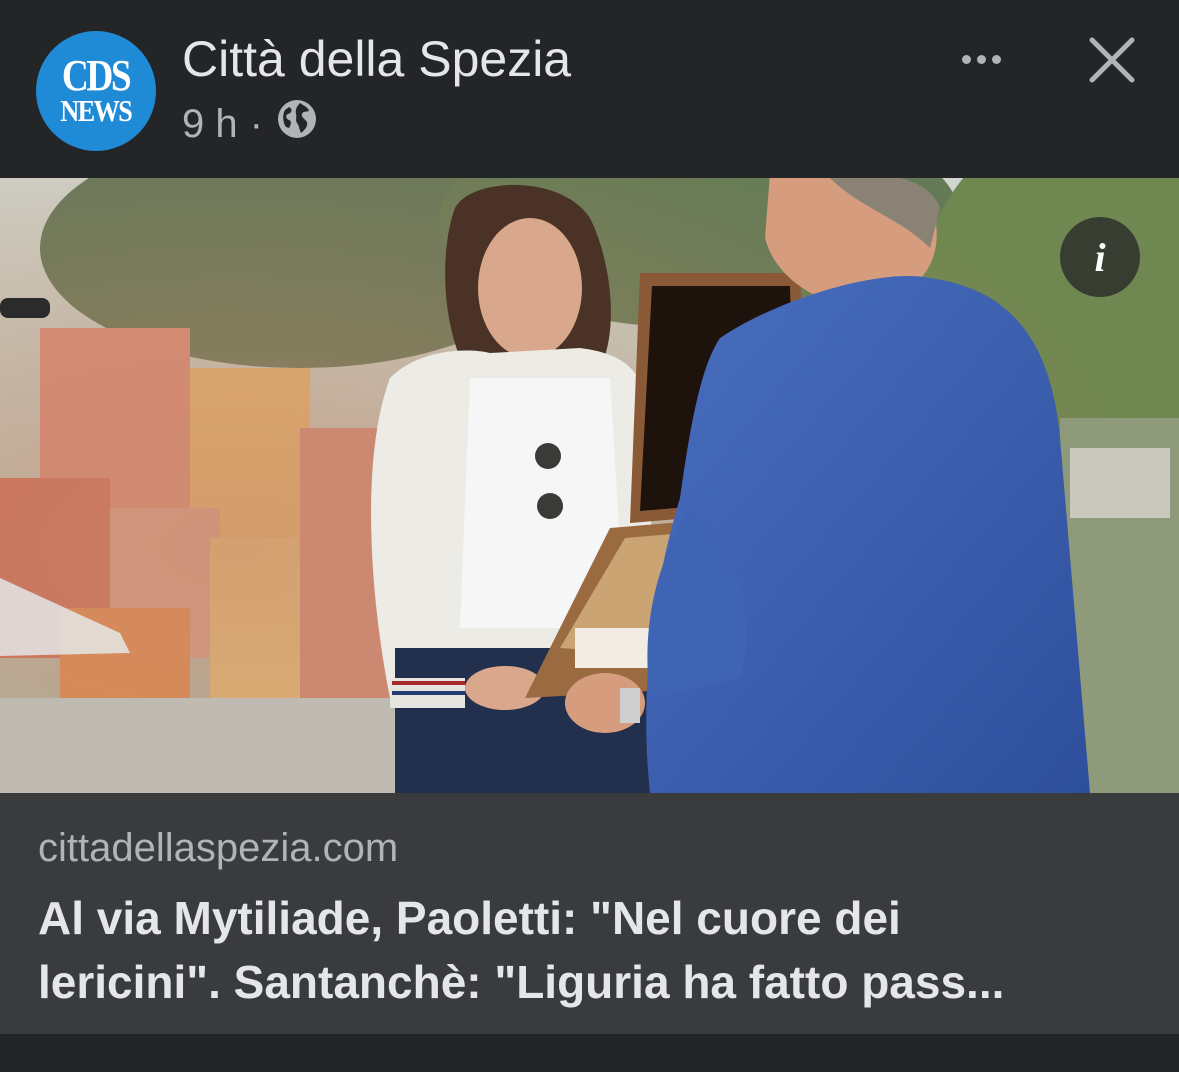 This screenshot has width=1179, height=1072. Describe the element at coordinates (376, 59) in the screenshot. I see `page-name: Città della Spezia` at that location.